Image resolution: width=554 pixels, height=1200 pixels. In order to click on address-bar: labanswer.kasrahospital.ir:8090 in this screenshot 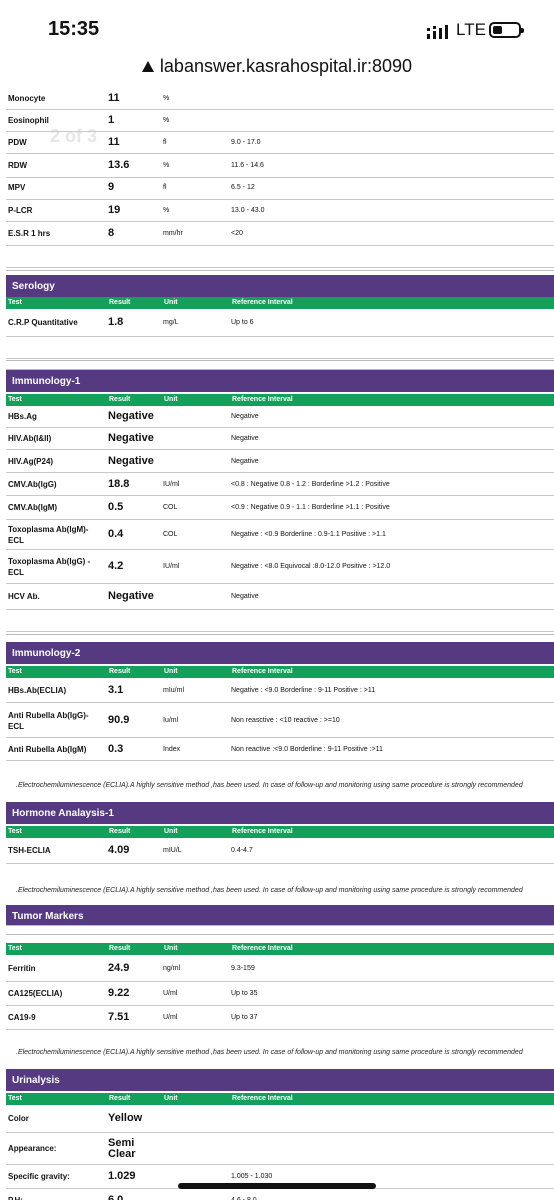, I will do `click(277, 70)`.